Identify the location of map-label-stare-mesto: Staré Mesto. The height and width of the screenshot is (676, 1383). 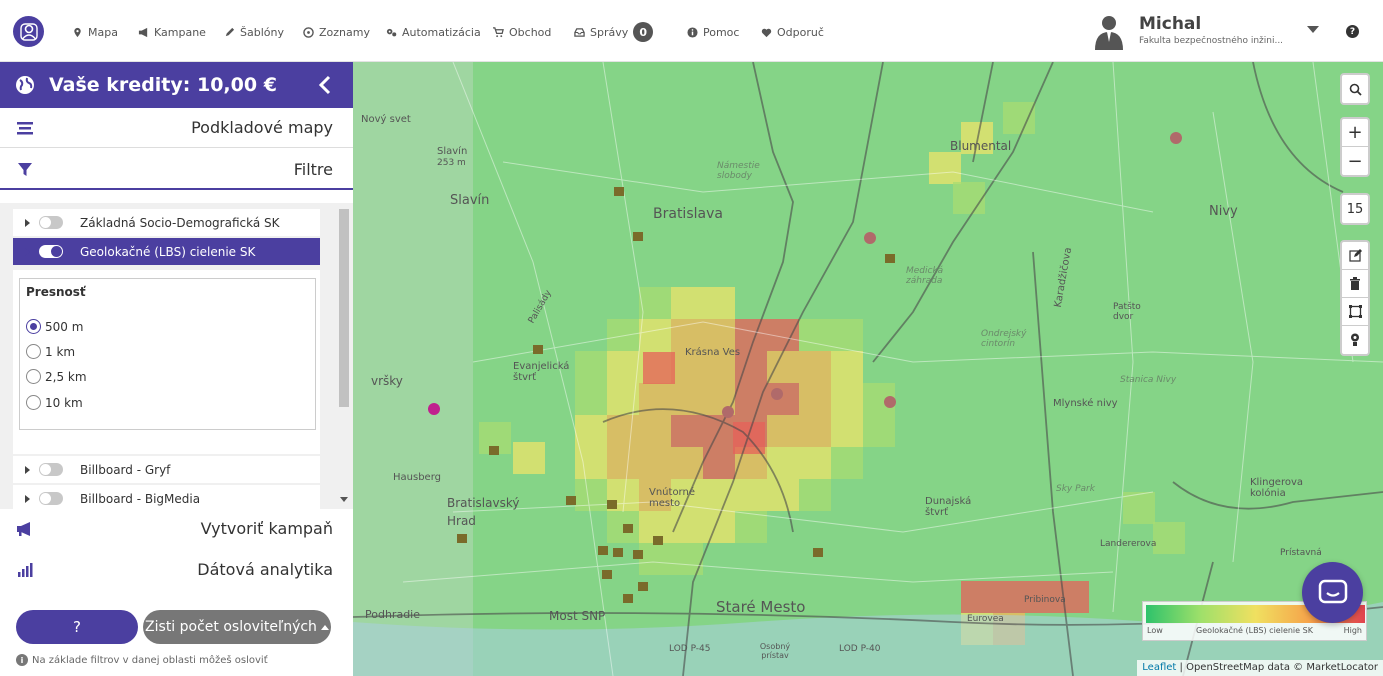
(761, 607).